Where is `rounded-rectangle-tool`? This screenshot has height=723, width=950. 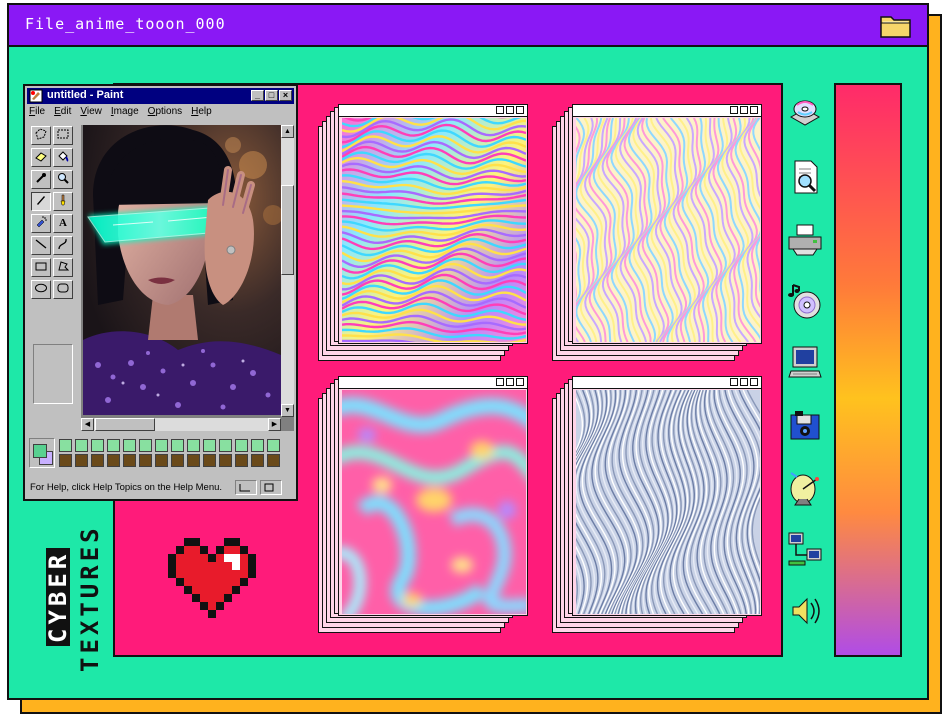 rounded-rectangle-tool is located at coordinates (63, 289).